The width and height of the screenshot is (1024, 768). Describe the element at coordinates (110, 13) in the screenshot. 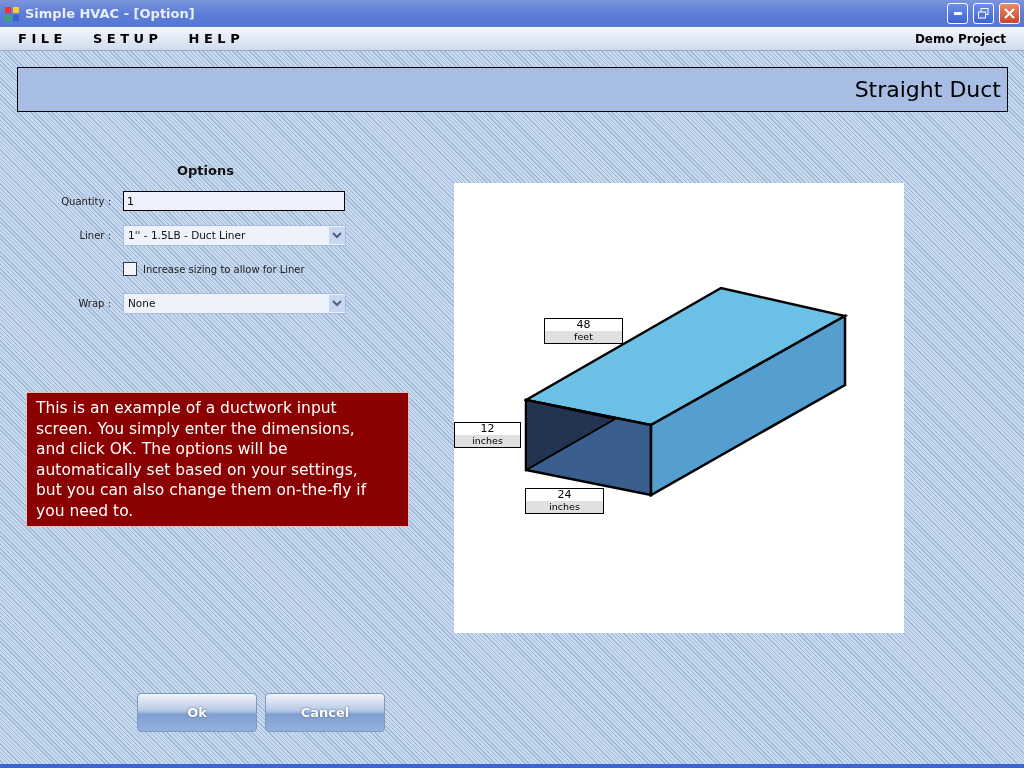

I see `window-title: Simple HVAC - [Option]` at that location.